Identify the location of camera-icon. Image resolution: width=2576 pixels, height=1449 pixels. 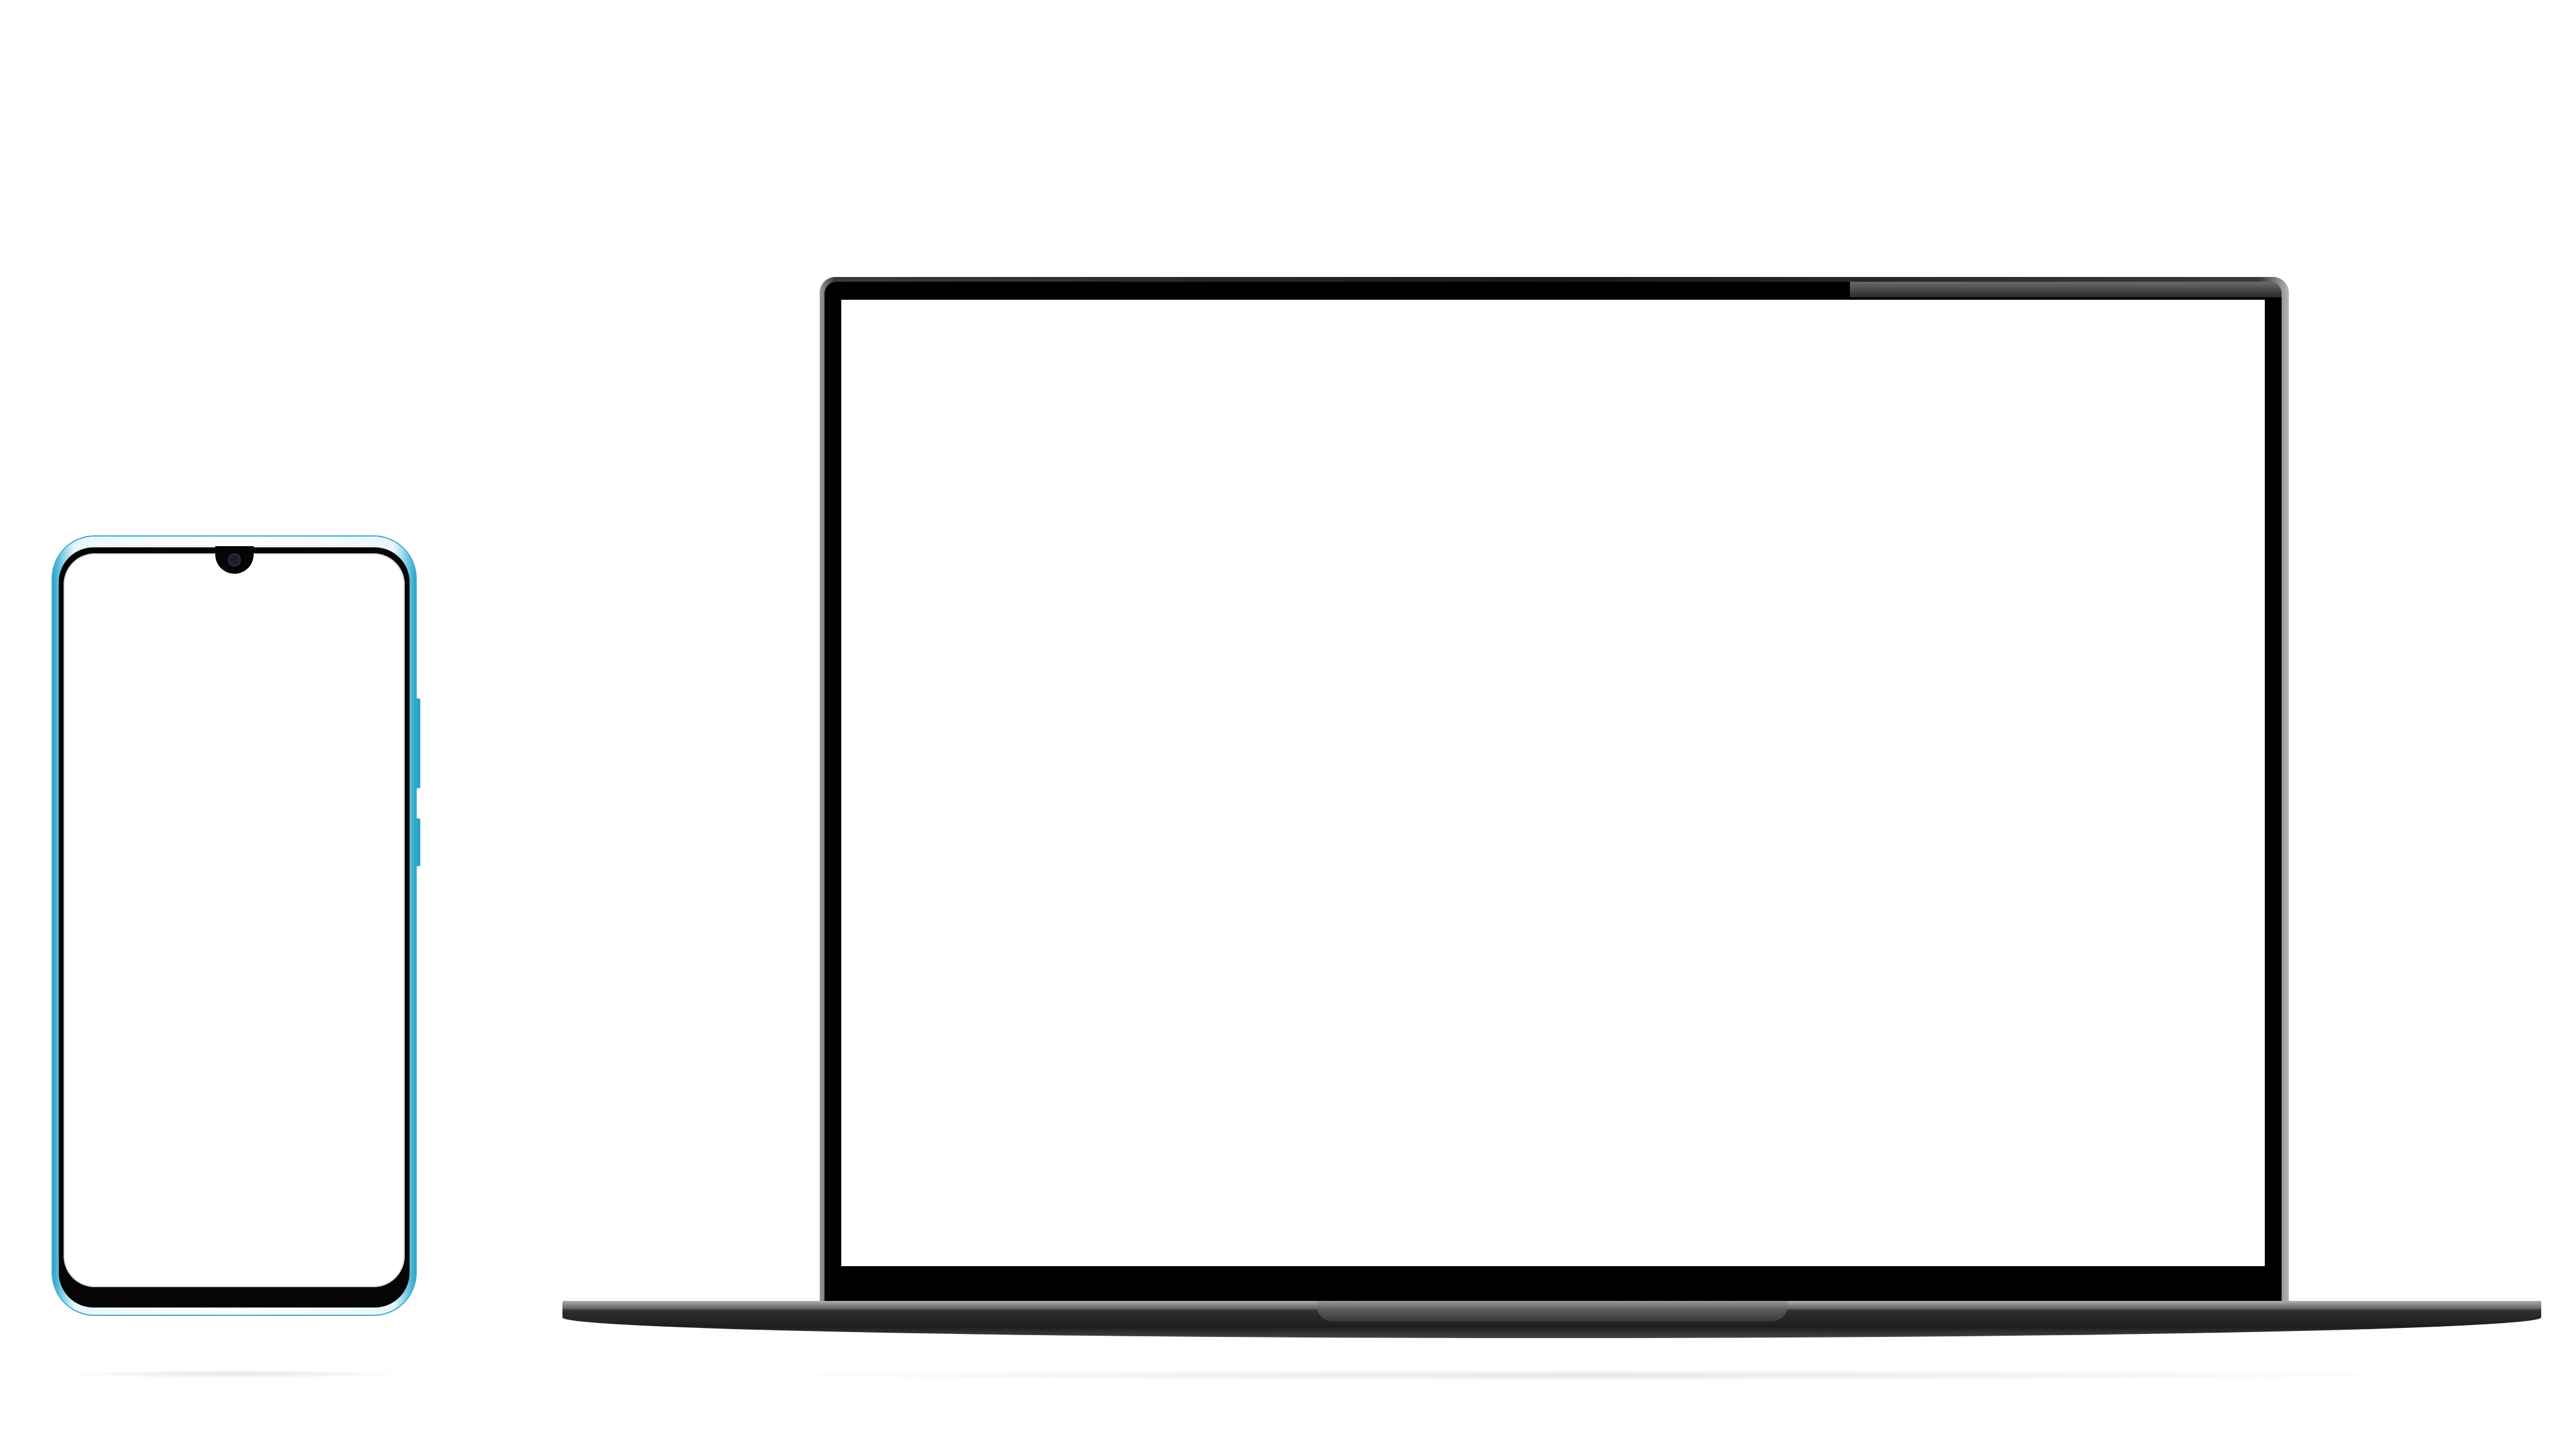
(234, 560).